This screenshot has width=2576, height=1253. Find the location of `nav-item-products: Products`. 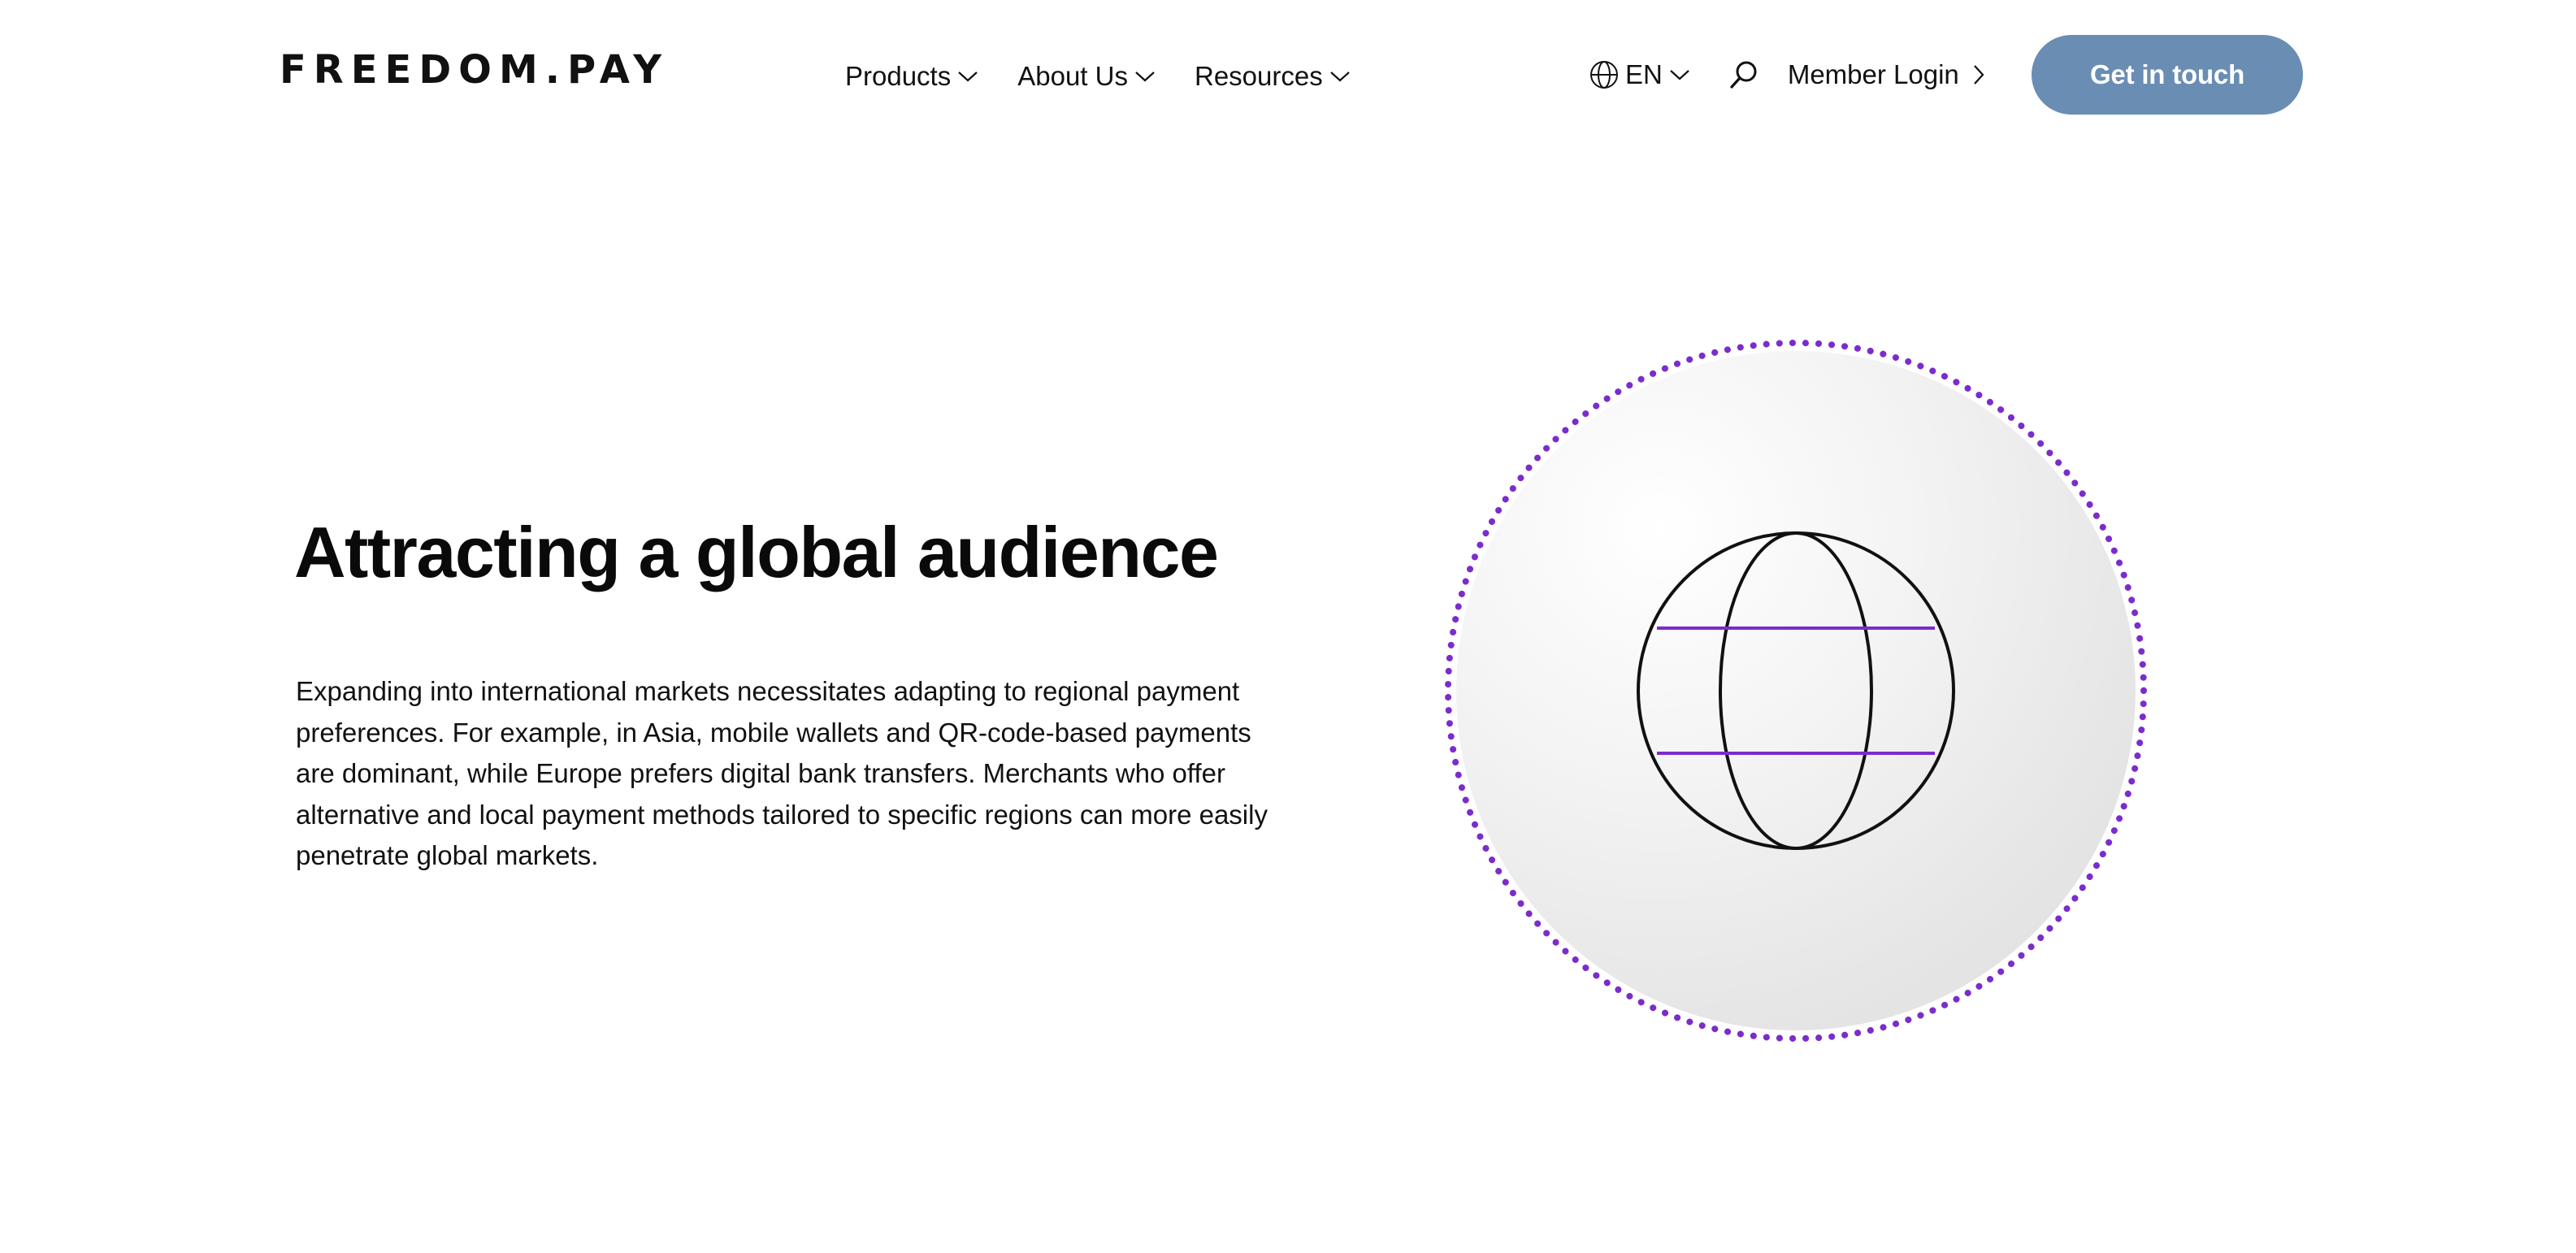

nav-item-products: Products is located at coordinates (911, 76).